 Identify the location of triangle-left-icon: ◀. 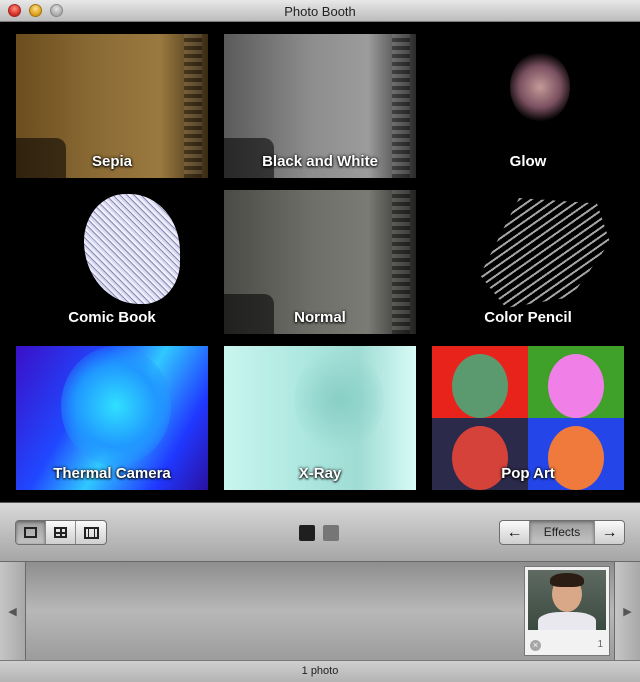
(12, 611).